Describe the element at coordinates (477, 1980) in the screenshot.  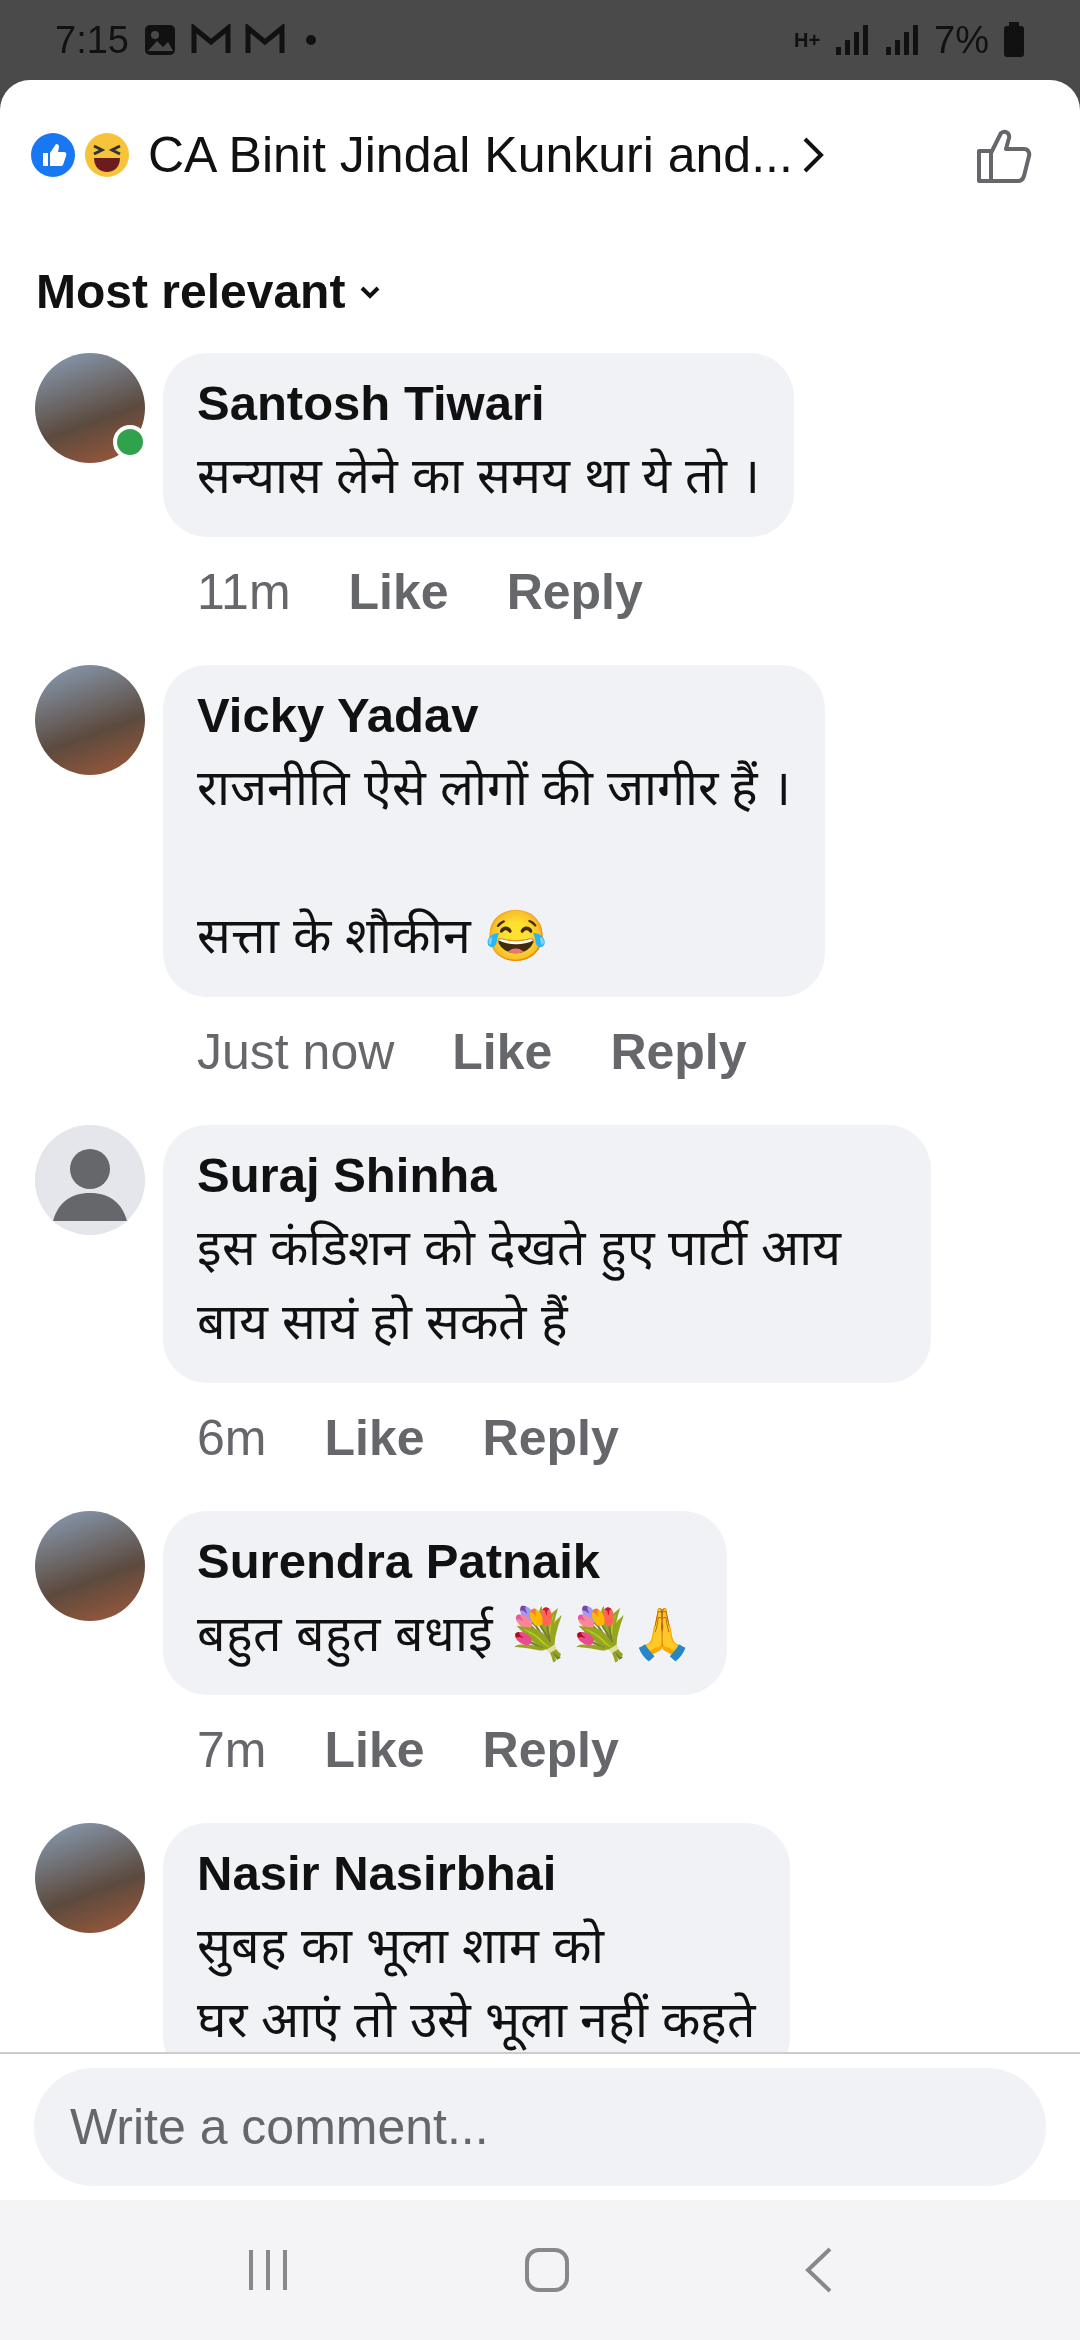
I see `comment-text: सुबह का भूला शाम को घर आएं तो उसे भूला नहीं कहते` at that location.